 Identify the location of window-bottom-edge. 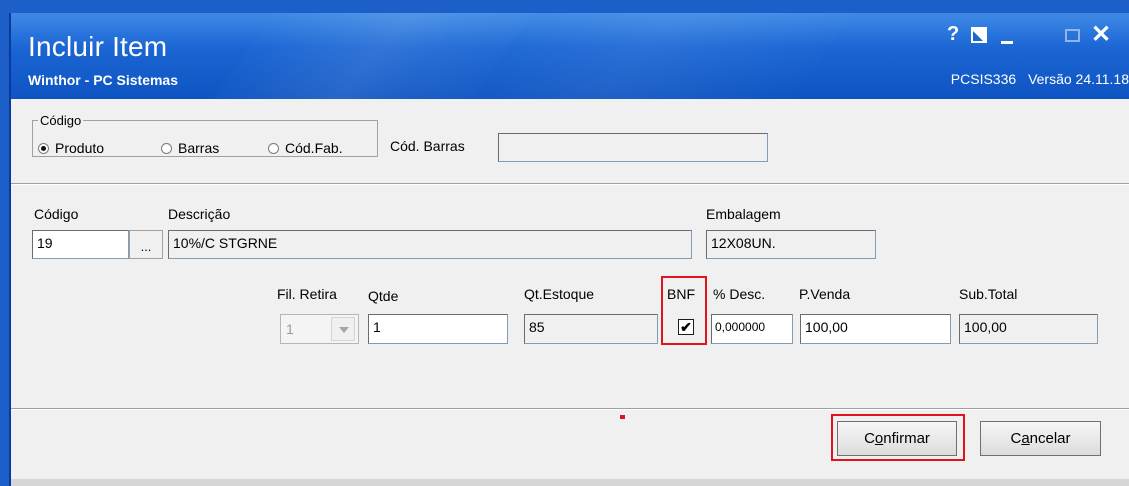
(570, 482).